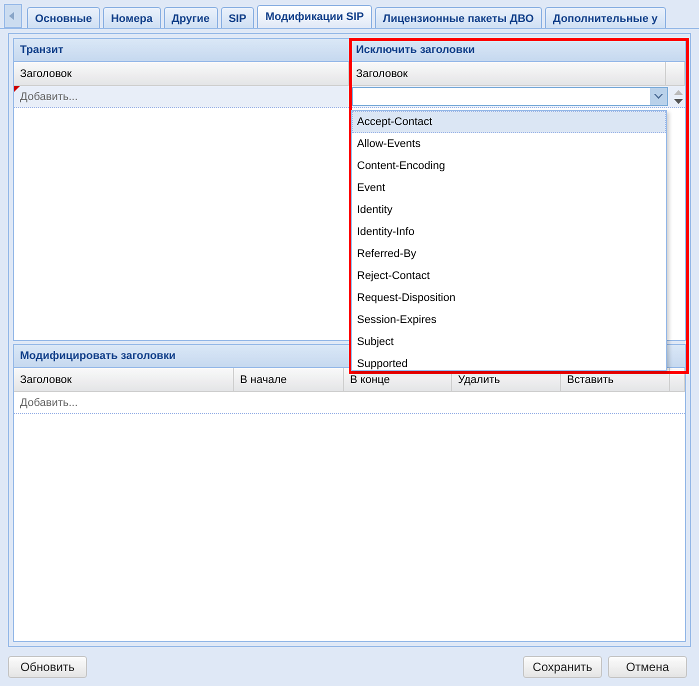 The height and width of the screenshot is (686, 699). Describe the element at coordinates (42, 50) in the screenshot. I see `panel-title: Транзит` at that location.